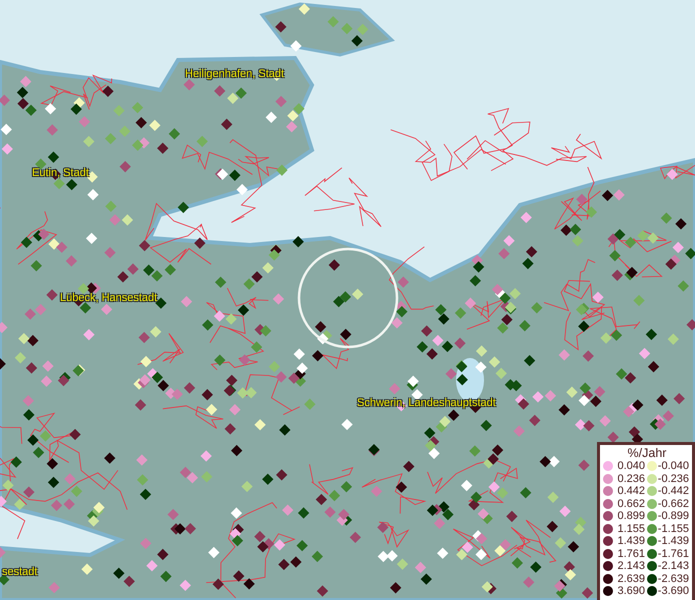 The height and width of the screenshot is (600, 695). I want to click on legend-value: -0.899, so click(673, 516).